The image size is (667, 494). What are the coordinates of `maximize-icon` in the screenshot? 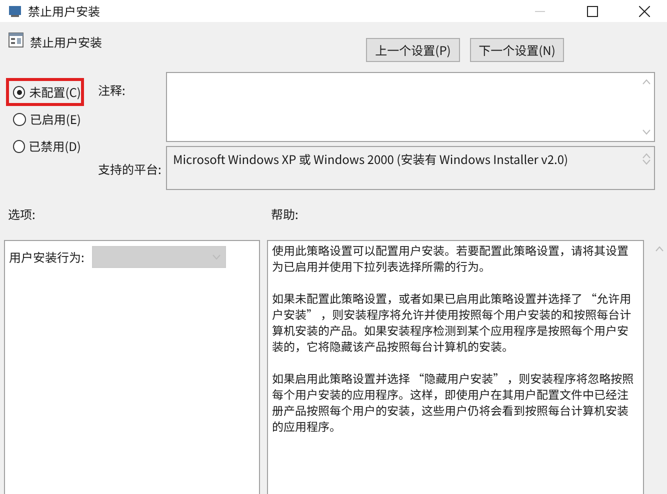 It's located at (592, 11).